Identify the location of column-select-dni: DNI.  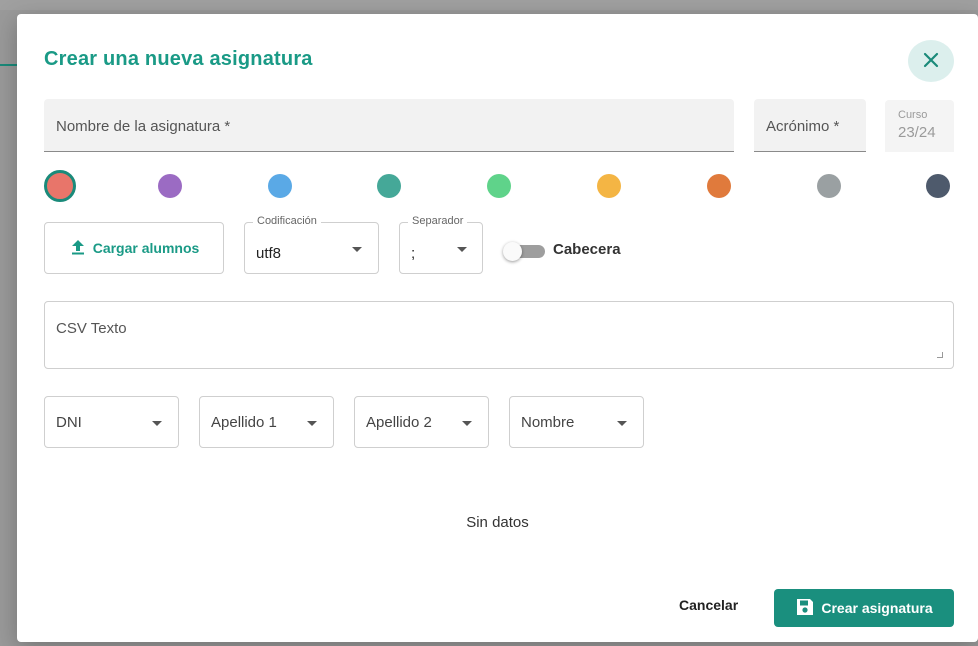
(111, 422).